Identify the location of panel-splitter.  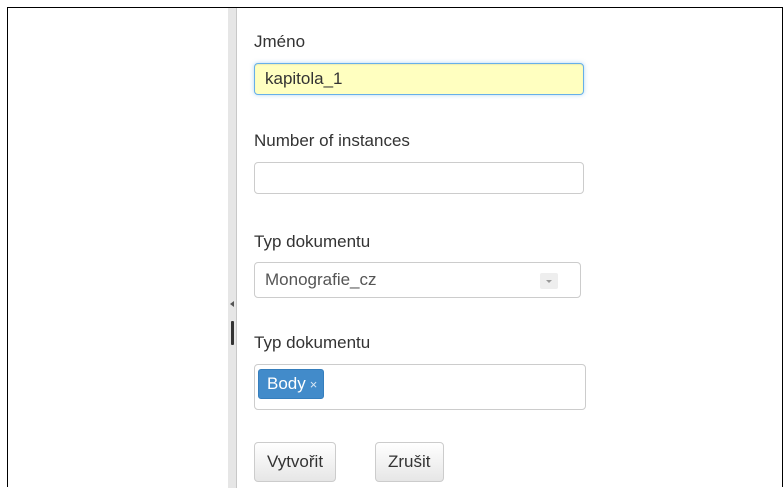
(232, 248).